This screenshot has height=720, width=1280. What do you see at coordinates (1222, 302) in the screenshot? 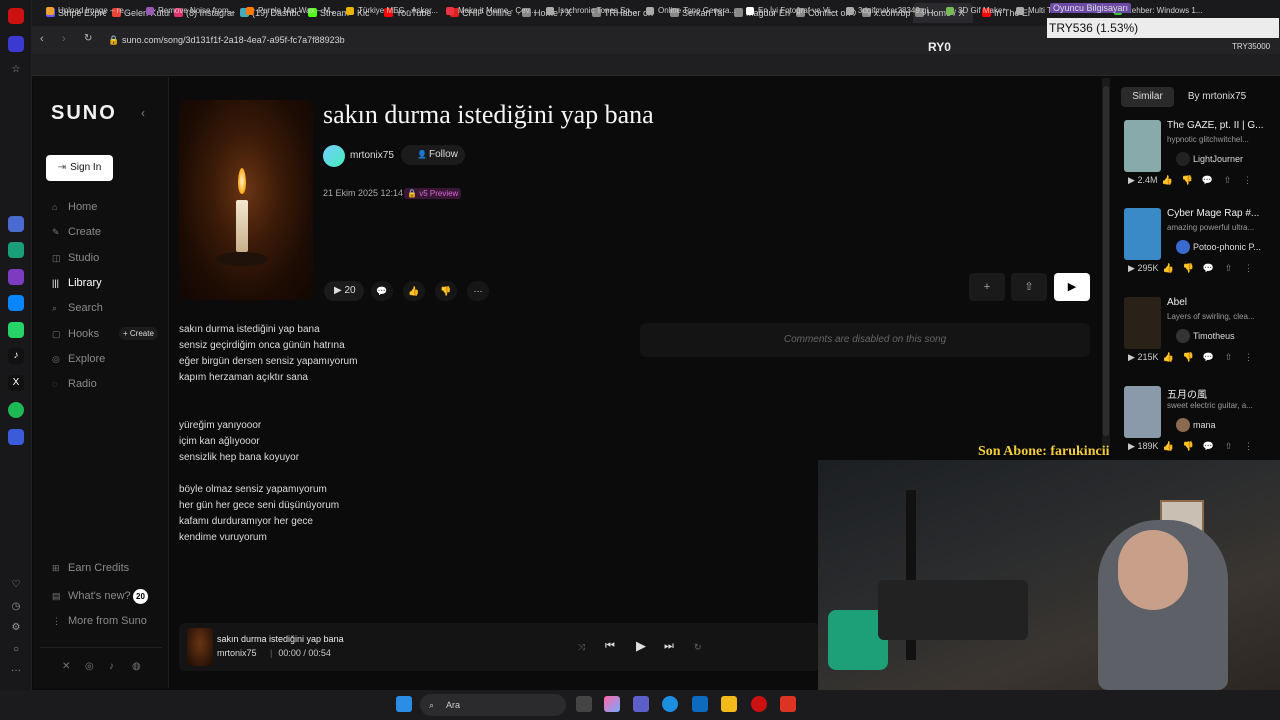
I see `song-title: Abel` at bounding box center [1222, 302].